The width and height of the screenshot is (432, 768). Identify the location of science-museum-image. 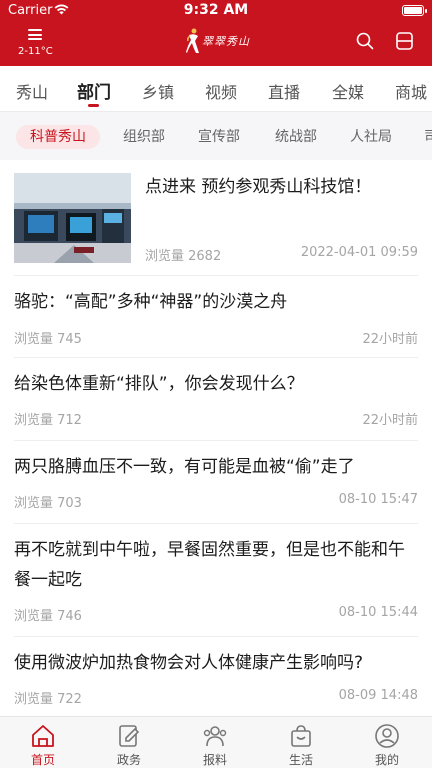
(72, 218).